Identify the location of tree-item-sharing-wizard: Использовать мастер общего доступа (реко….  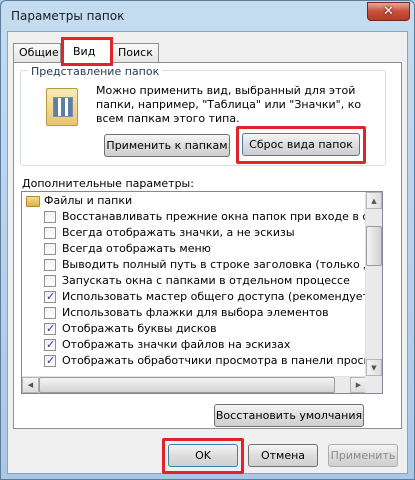
(194, 297).